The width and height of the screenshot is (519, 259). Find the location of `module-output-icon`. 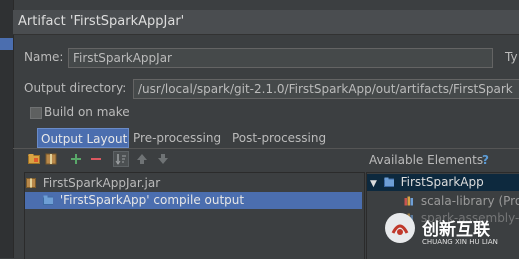

module-output-icon is located at coordinates (48, 200).